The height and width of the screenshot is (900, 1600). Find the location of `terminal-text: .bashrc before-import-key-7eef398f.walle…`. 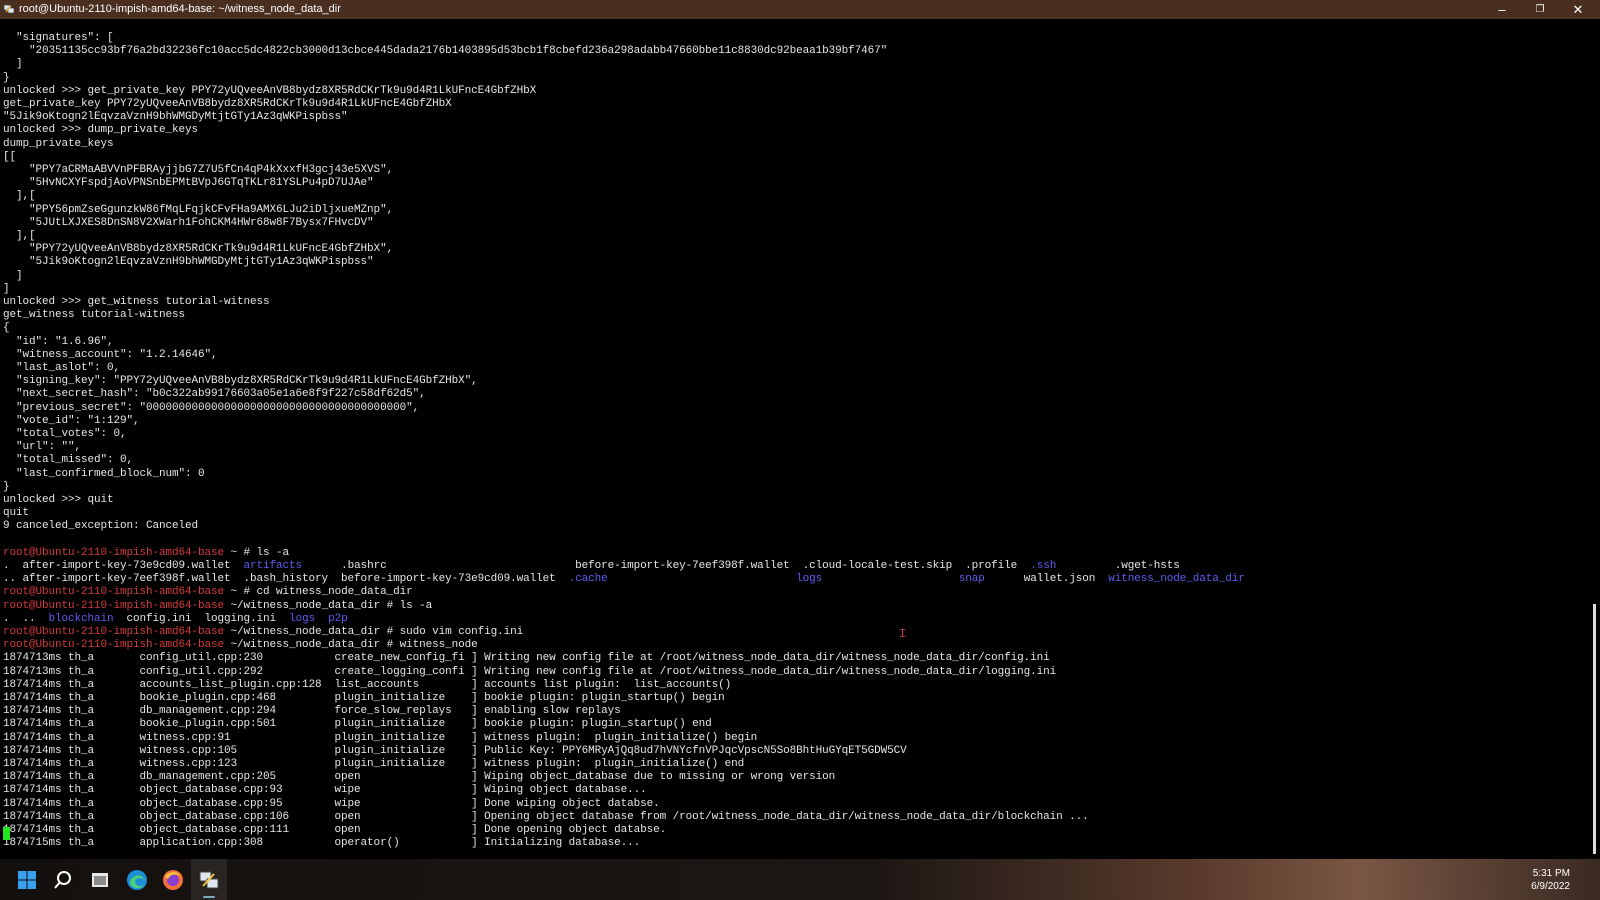

terminal-text: .bashrc before-import-key-7eef398f.walle… is located at coordinates (666, 566).